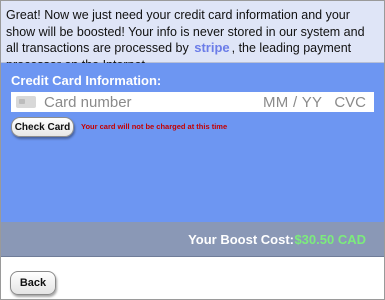  Describe the element at coordinates (330, 239) in the screenshot. I see `boost-cost-value: $30.50 CAD` at that location.